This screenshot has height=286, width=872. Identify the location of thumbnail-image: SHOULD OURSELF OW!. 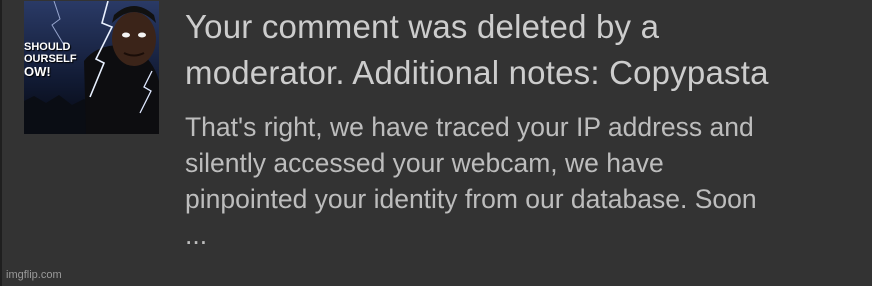
(91, 67).